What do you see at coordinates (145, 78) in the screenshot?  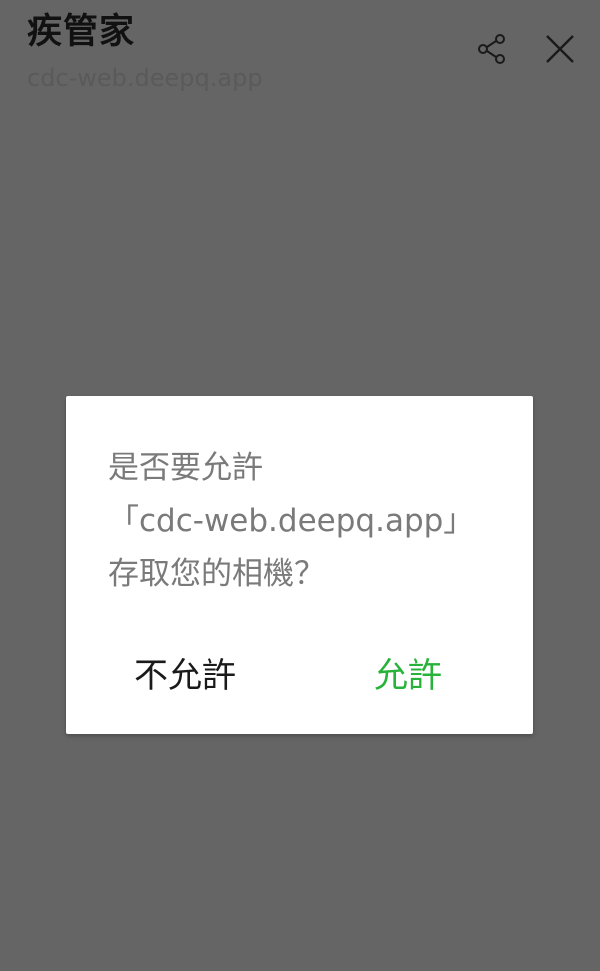 I see `page-url: cdc-web.deepq.app` at bounding box center [145, 78].